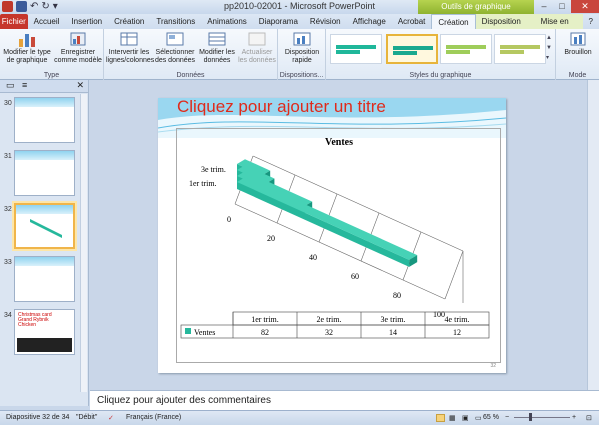 This screenshot has height=425, width=599. I want to click on notes-pane: Cliquez pour ajouter des commentaires, so click(344, 400).